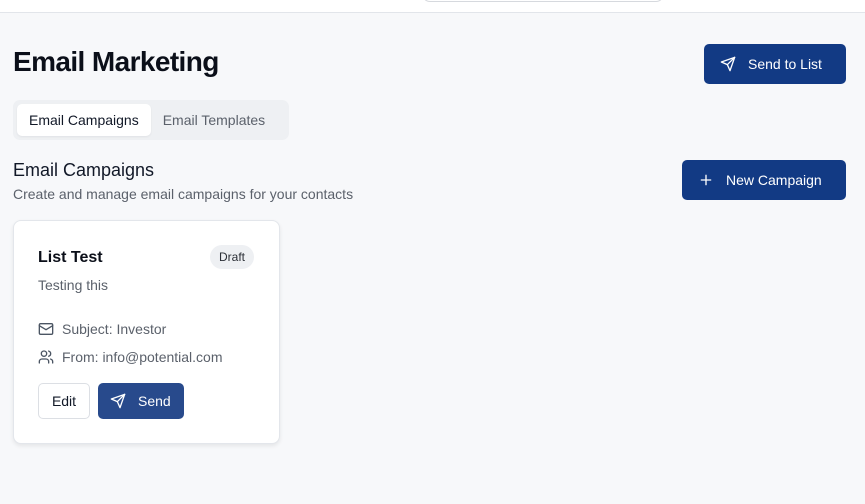  What do you see at coordinates (785, 64) in the screenshot?
I see `send-to-list-label: Send to List` at bounding box center [785, 64].